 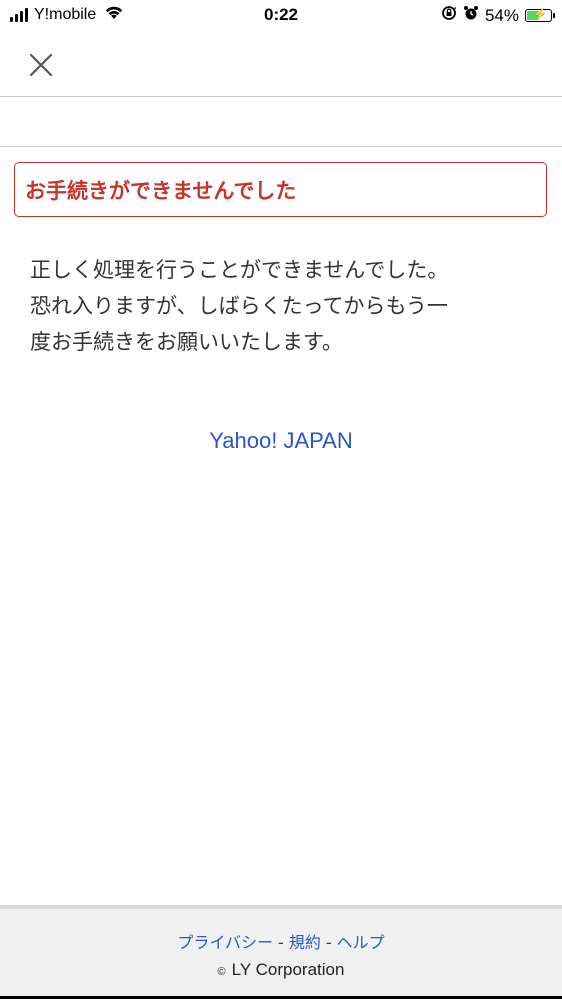 I want to click on yahoo-japan-link: Yahoo! JAPAN, so click(x=281, y=441).